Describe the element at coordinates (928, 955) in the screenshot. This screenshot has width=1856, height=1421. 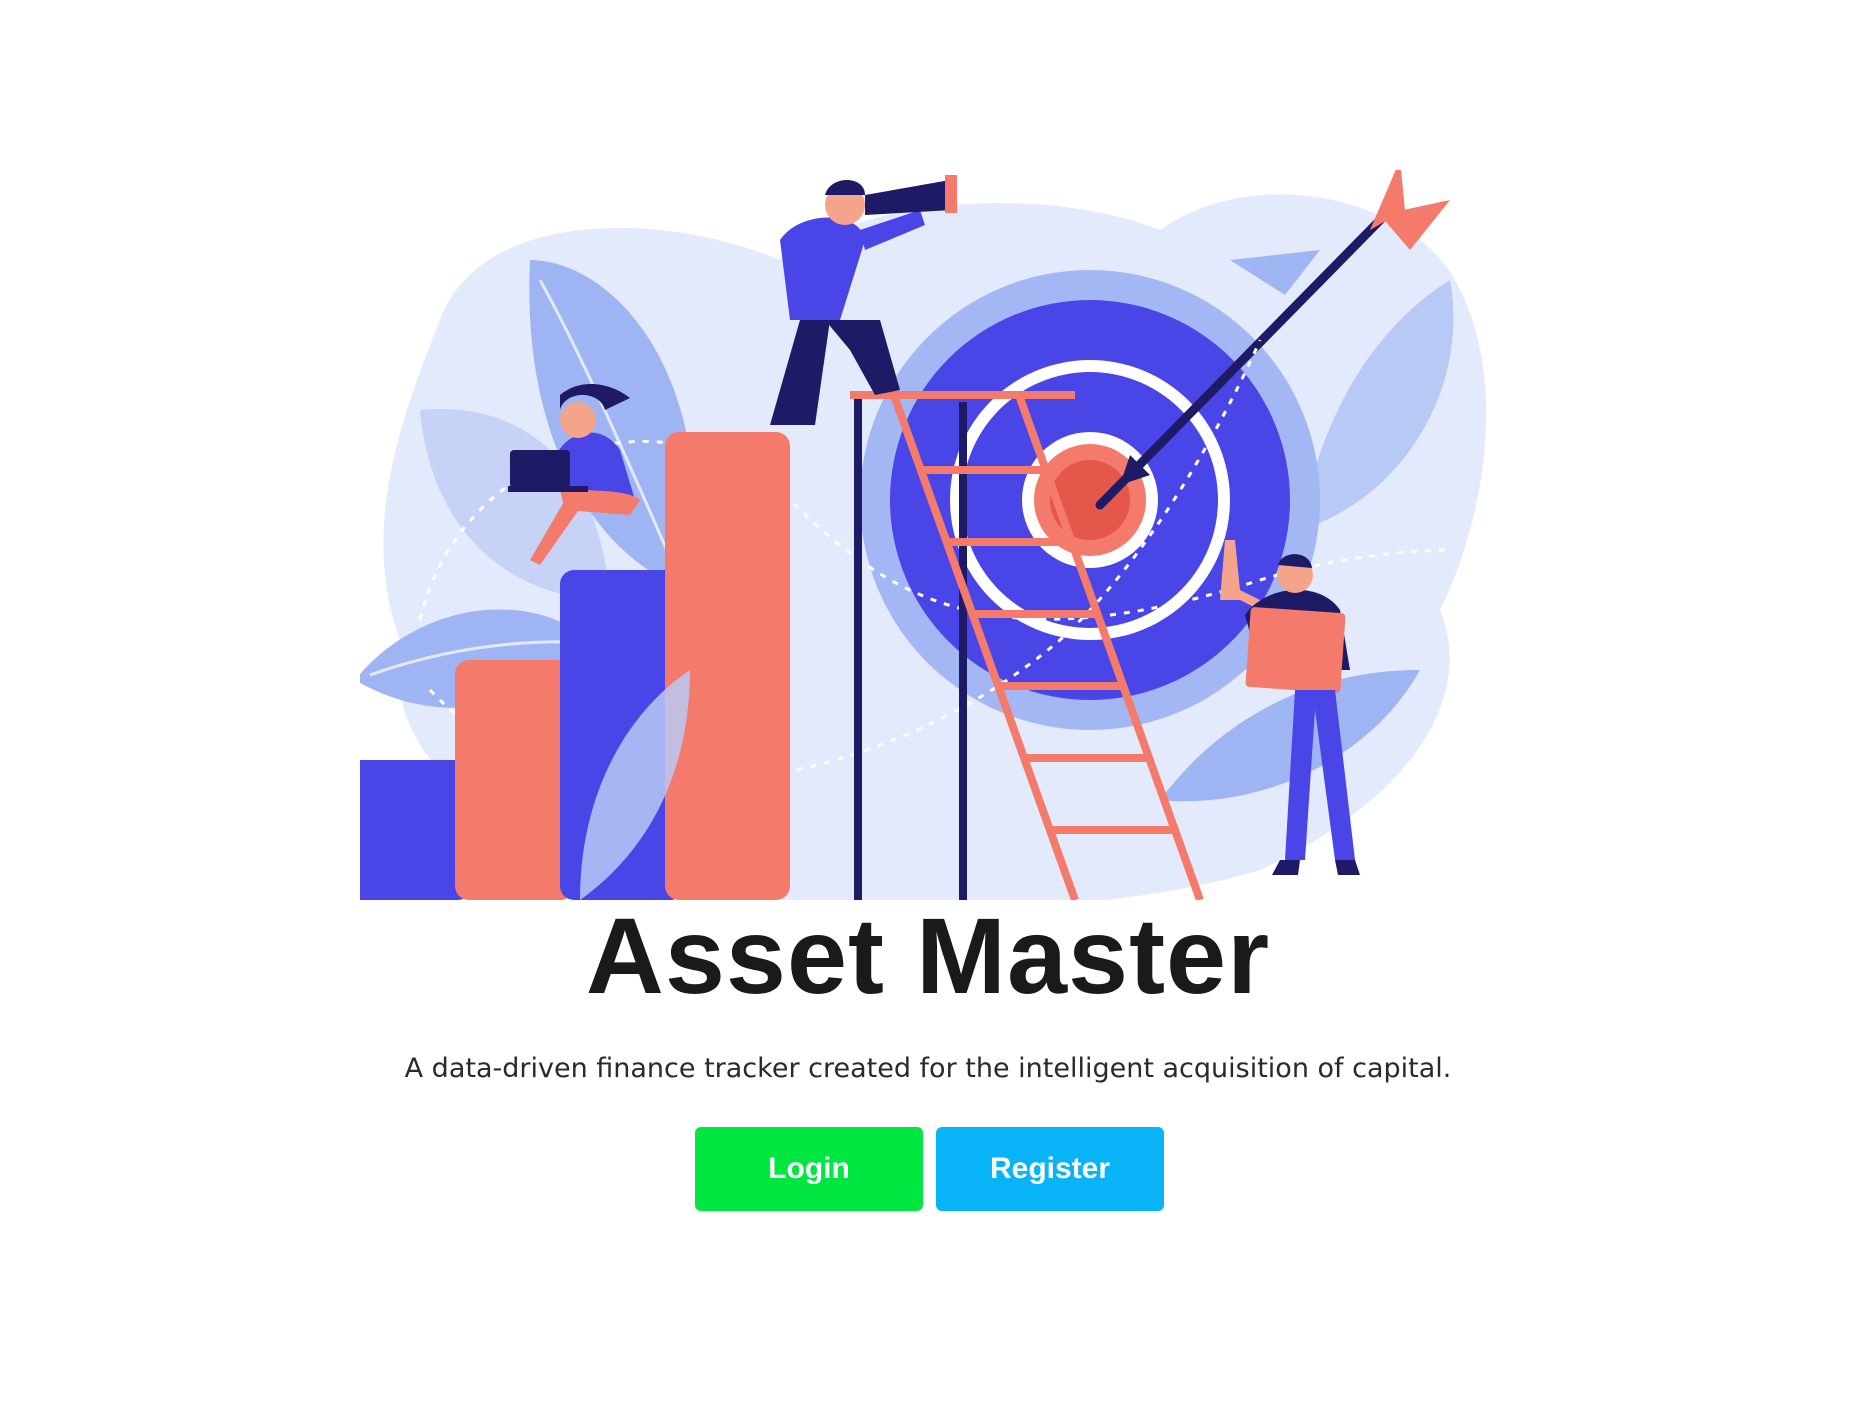
I see `app-title: Asset Master` at that location.